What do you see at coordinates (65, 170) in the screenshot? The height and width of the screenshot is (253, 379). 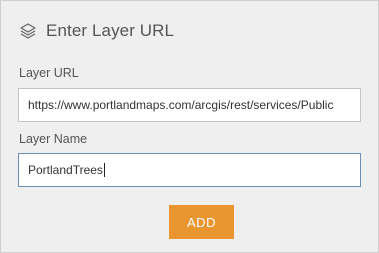 I see `layer-name-value: PortlandTrees` at bounding box center [65, 170].